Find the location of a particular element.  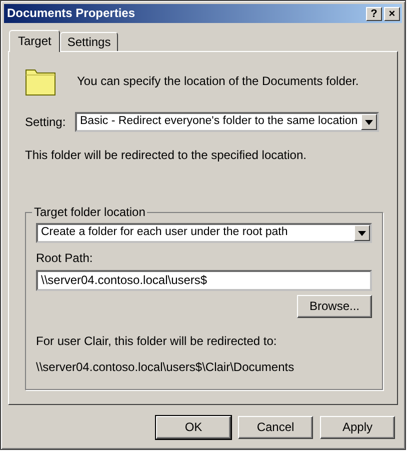

description-text: You can specify the location of the Documents folder. is located at coordinates (218, 81).